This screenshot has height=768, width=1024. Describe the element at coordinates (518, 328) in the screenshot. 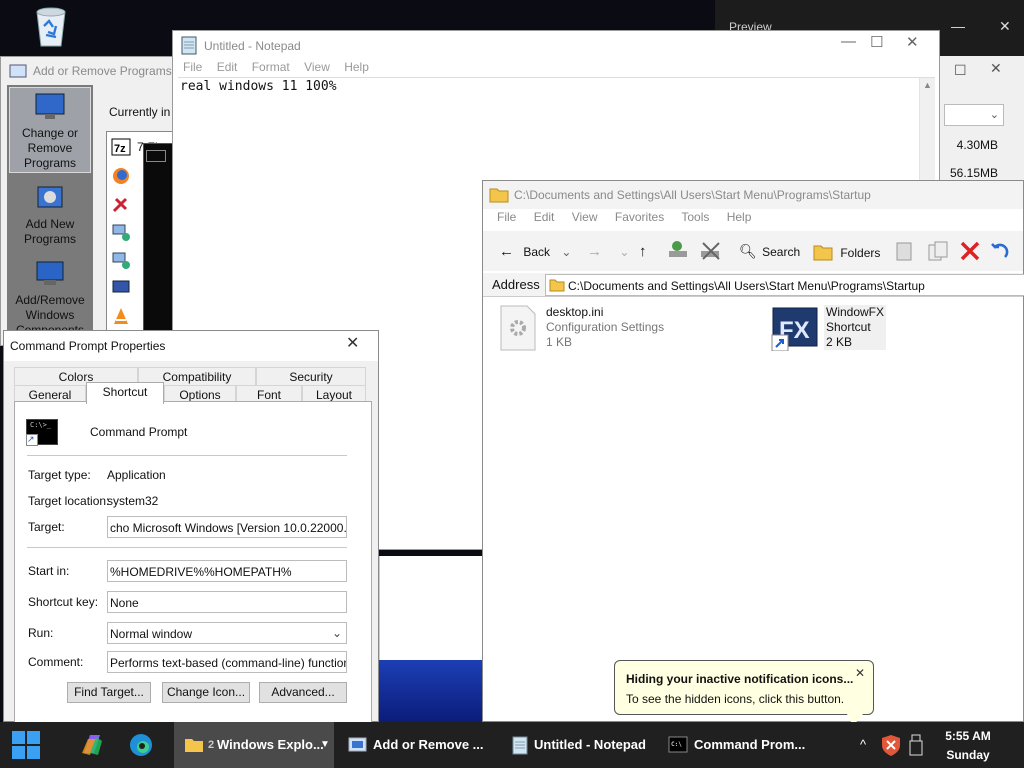

I see `settings-file-icon` at that location.